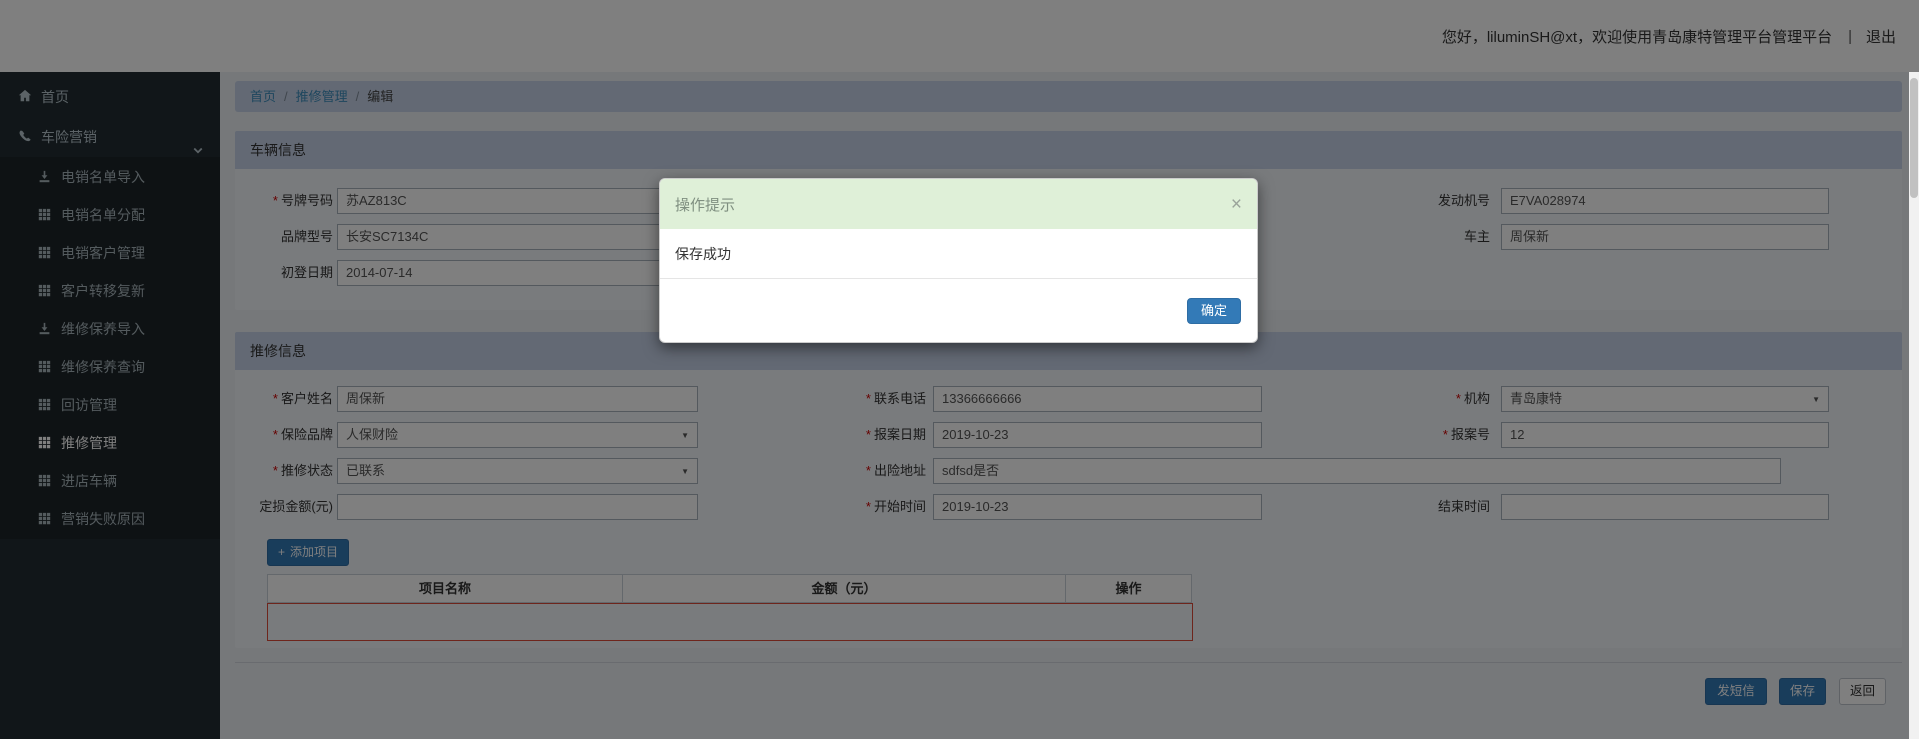 Image resolution: width=1919 pixels, height=739 pixels. What do you see at coordinates (958, 260) in the screenshot?
I see `operation-prompt-modal: 操作提示 × 保存成功 确定` at bounding box center [958, 260].